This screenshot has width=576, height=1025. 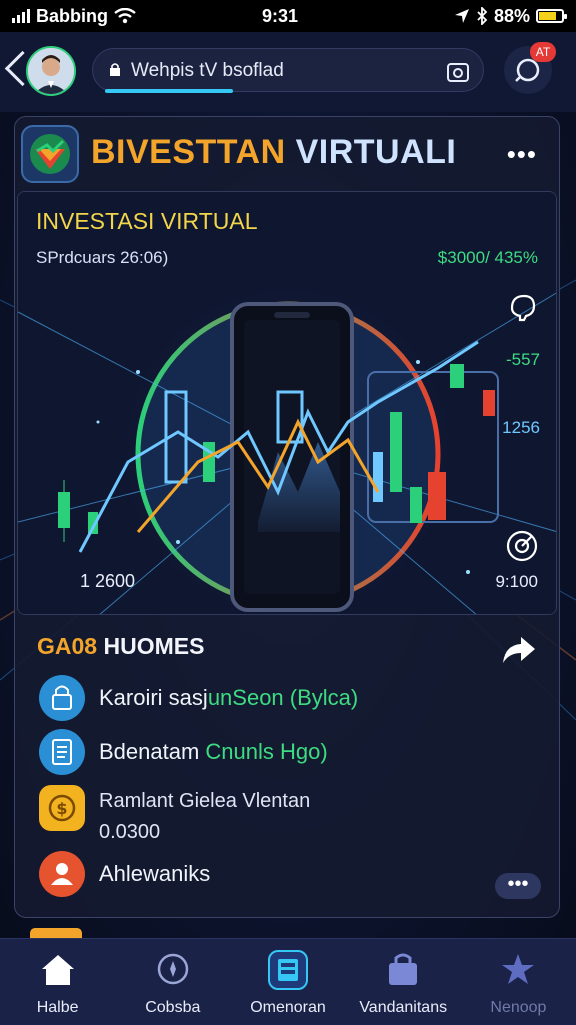 I want to click on share-icon, so click(x=519, y=649).